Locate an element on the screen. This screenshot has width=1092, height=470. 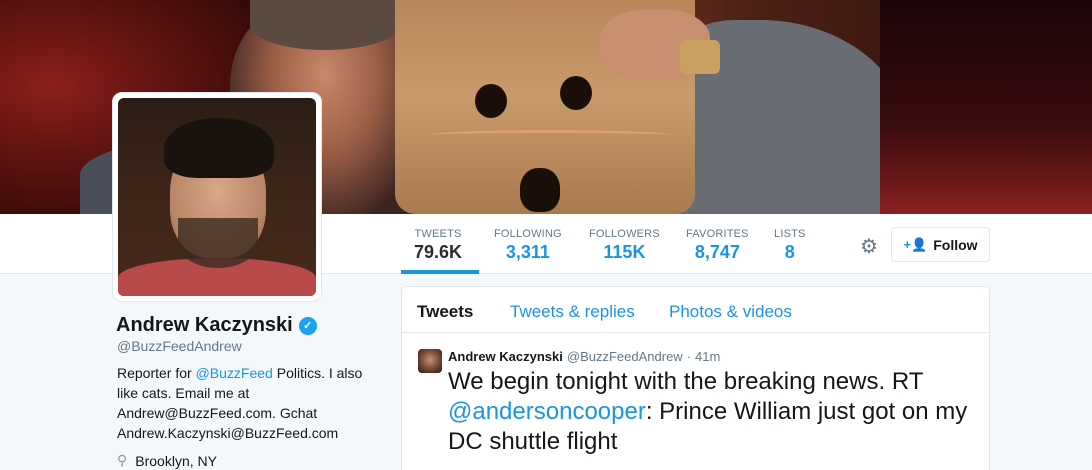
avatar-photo is located at coordinates (217, 197).